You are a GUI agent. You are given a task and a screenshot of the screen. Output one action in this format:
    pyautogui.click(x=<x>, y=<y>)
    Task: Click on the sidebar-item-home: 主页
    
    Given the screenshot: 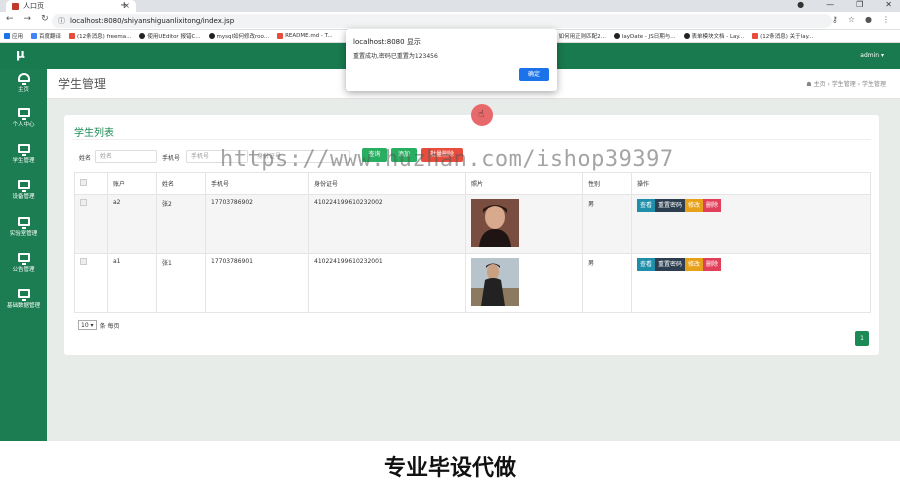 What is the action you would take?
    pyautogui.click(x=23, y=83)
    